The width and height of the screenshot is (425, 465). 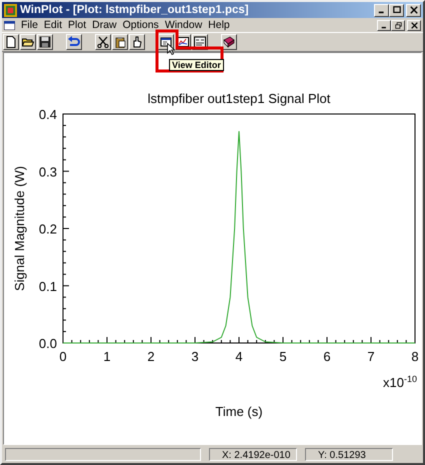 I want to click on hand-icon, so click(x=137, y=42).